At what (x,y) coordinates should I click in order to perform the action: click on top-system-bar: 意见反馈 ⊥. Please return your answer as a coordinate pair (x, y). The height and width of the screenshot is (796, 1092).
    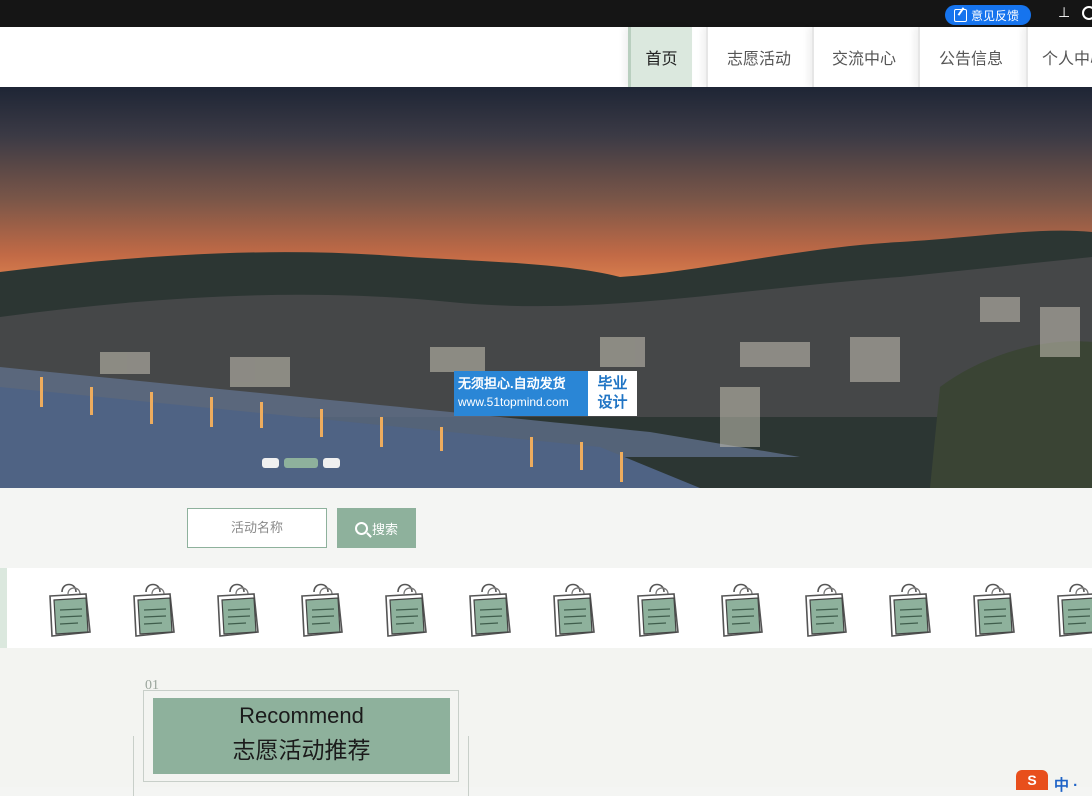
    Looking at the image, I should click on (546, 13).